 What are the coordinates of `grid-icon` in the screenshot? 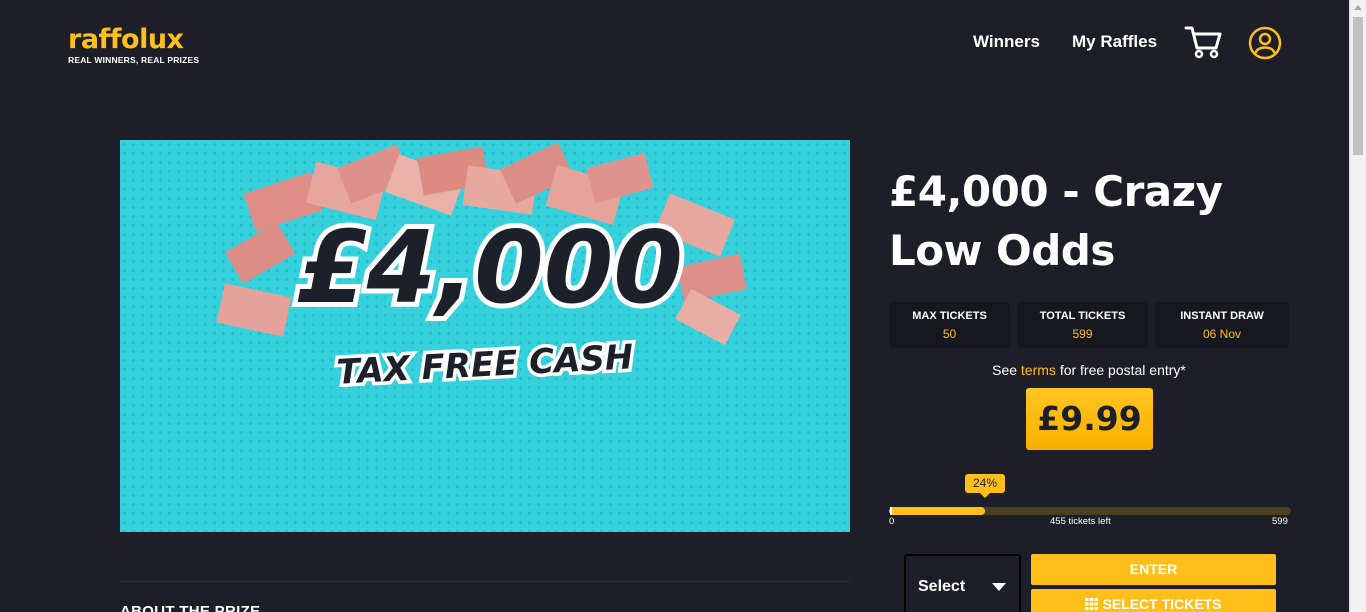 It's located at (1092, 604).